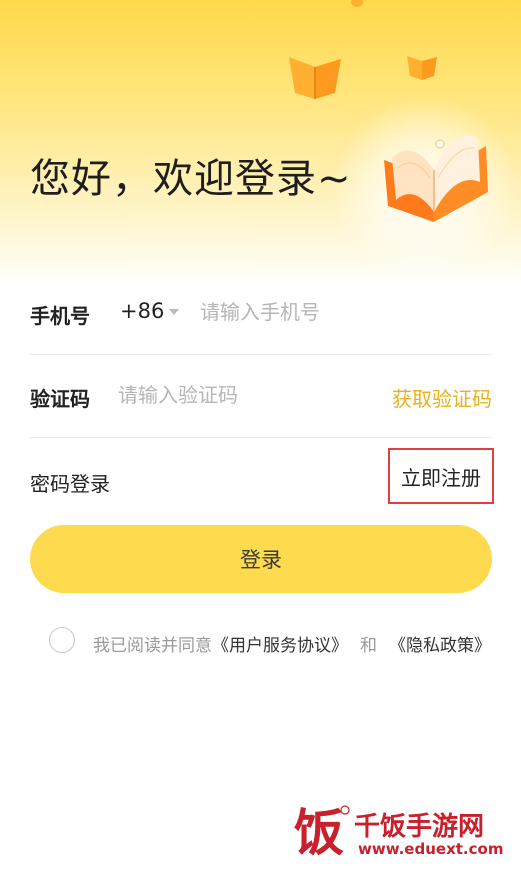  I want to click on watermark-url: www.eduext.com, so click(431, 849).